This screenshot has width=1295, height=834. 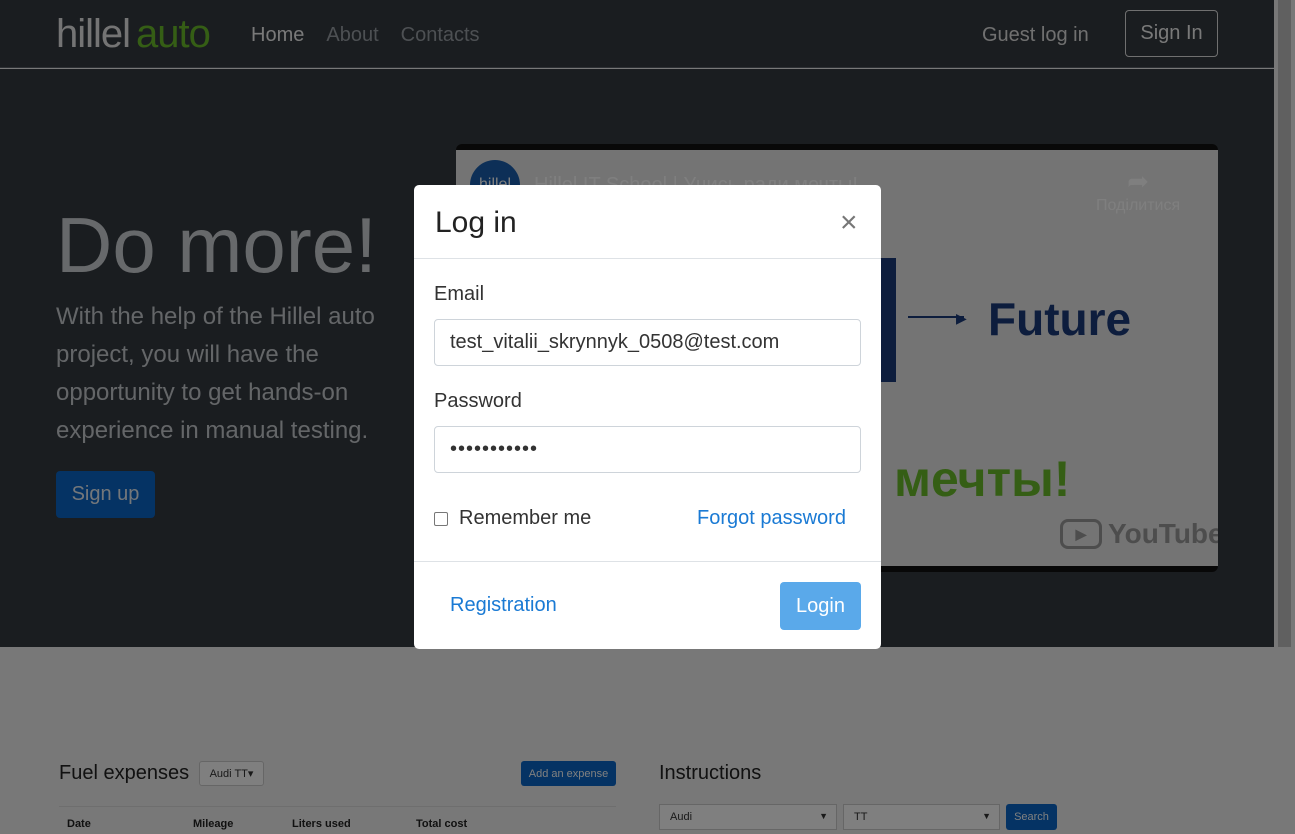 I want to click on forgot-password-link: Forgot password, so click(x=771, y=518).